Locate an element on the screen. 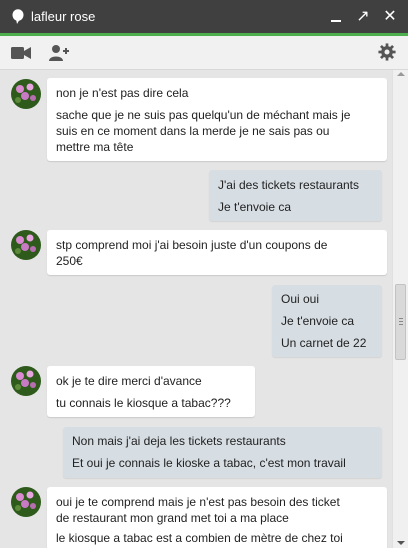 This screenshot has height=548, width=408. minimize-icon is located at coordinates (336, 17).